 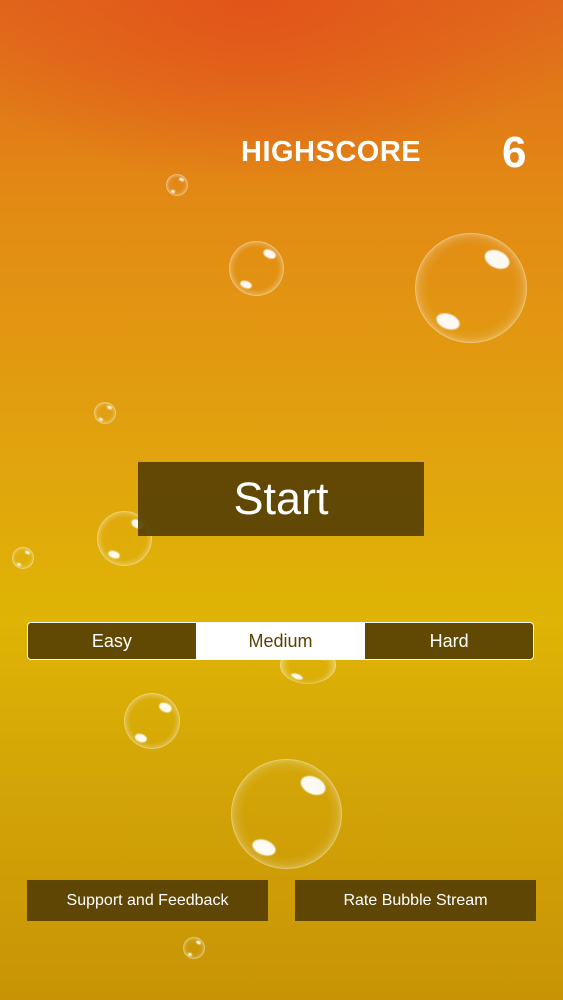 I want to click on difficulty-selector: Easy Medium Hard, so click(x=280, y=641).